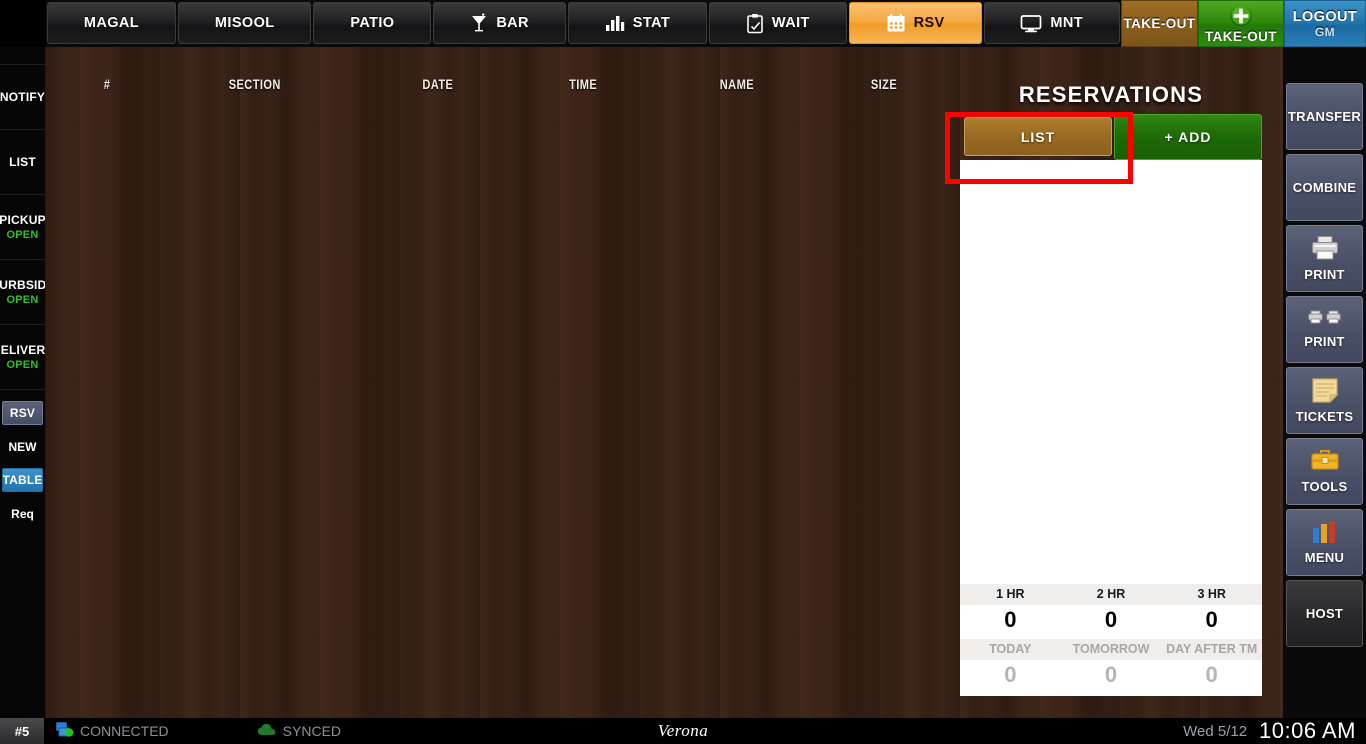  I want to click on logout-button: LOGOUT GM, so click(1324, 23).